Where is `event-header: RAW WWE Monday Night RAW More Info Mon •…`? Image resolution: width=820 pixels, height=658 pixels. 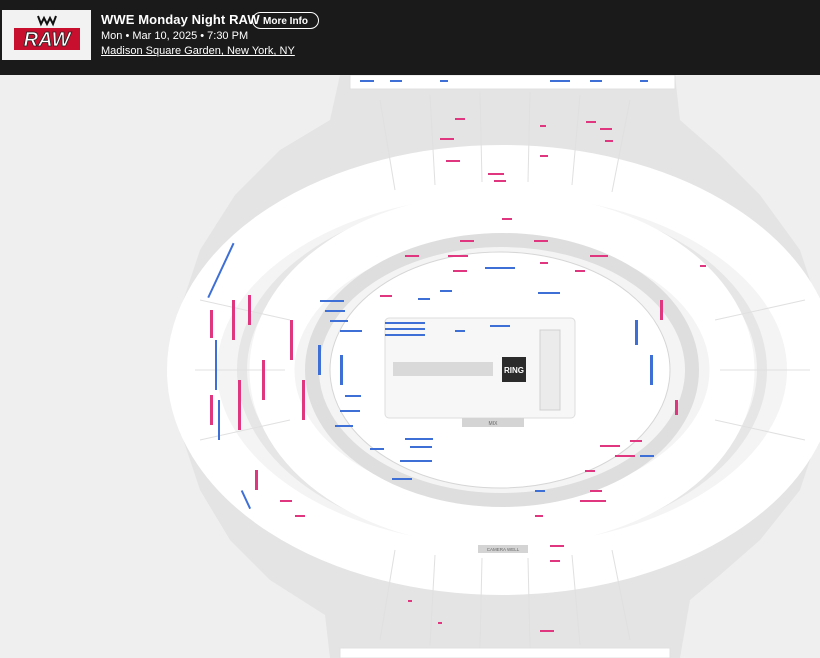 event-header: RAW WWE Monday Night RAW More Info Mon •… is located at coordinates (410, 37).